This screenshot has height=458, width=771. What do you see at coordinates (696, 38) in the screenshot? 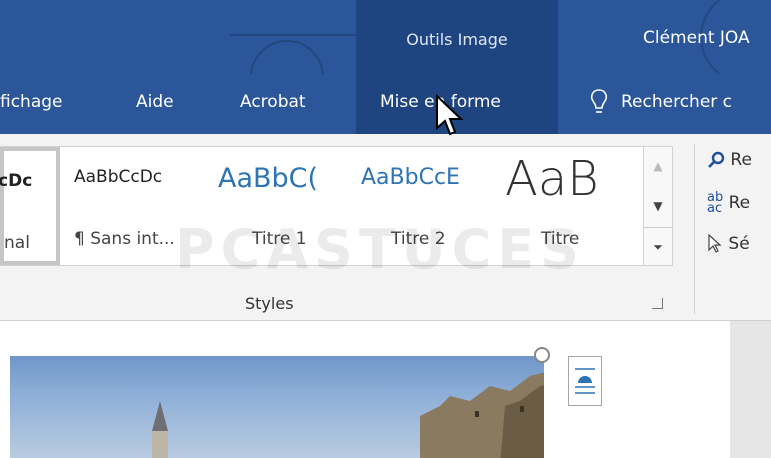
I see `user-name: Clément JOA` at bounding box center [696, 38].